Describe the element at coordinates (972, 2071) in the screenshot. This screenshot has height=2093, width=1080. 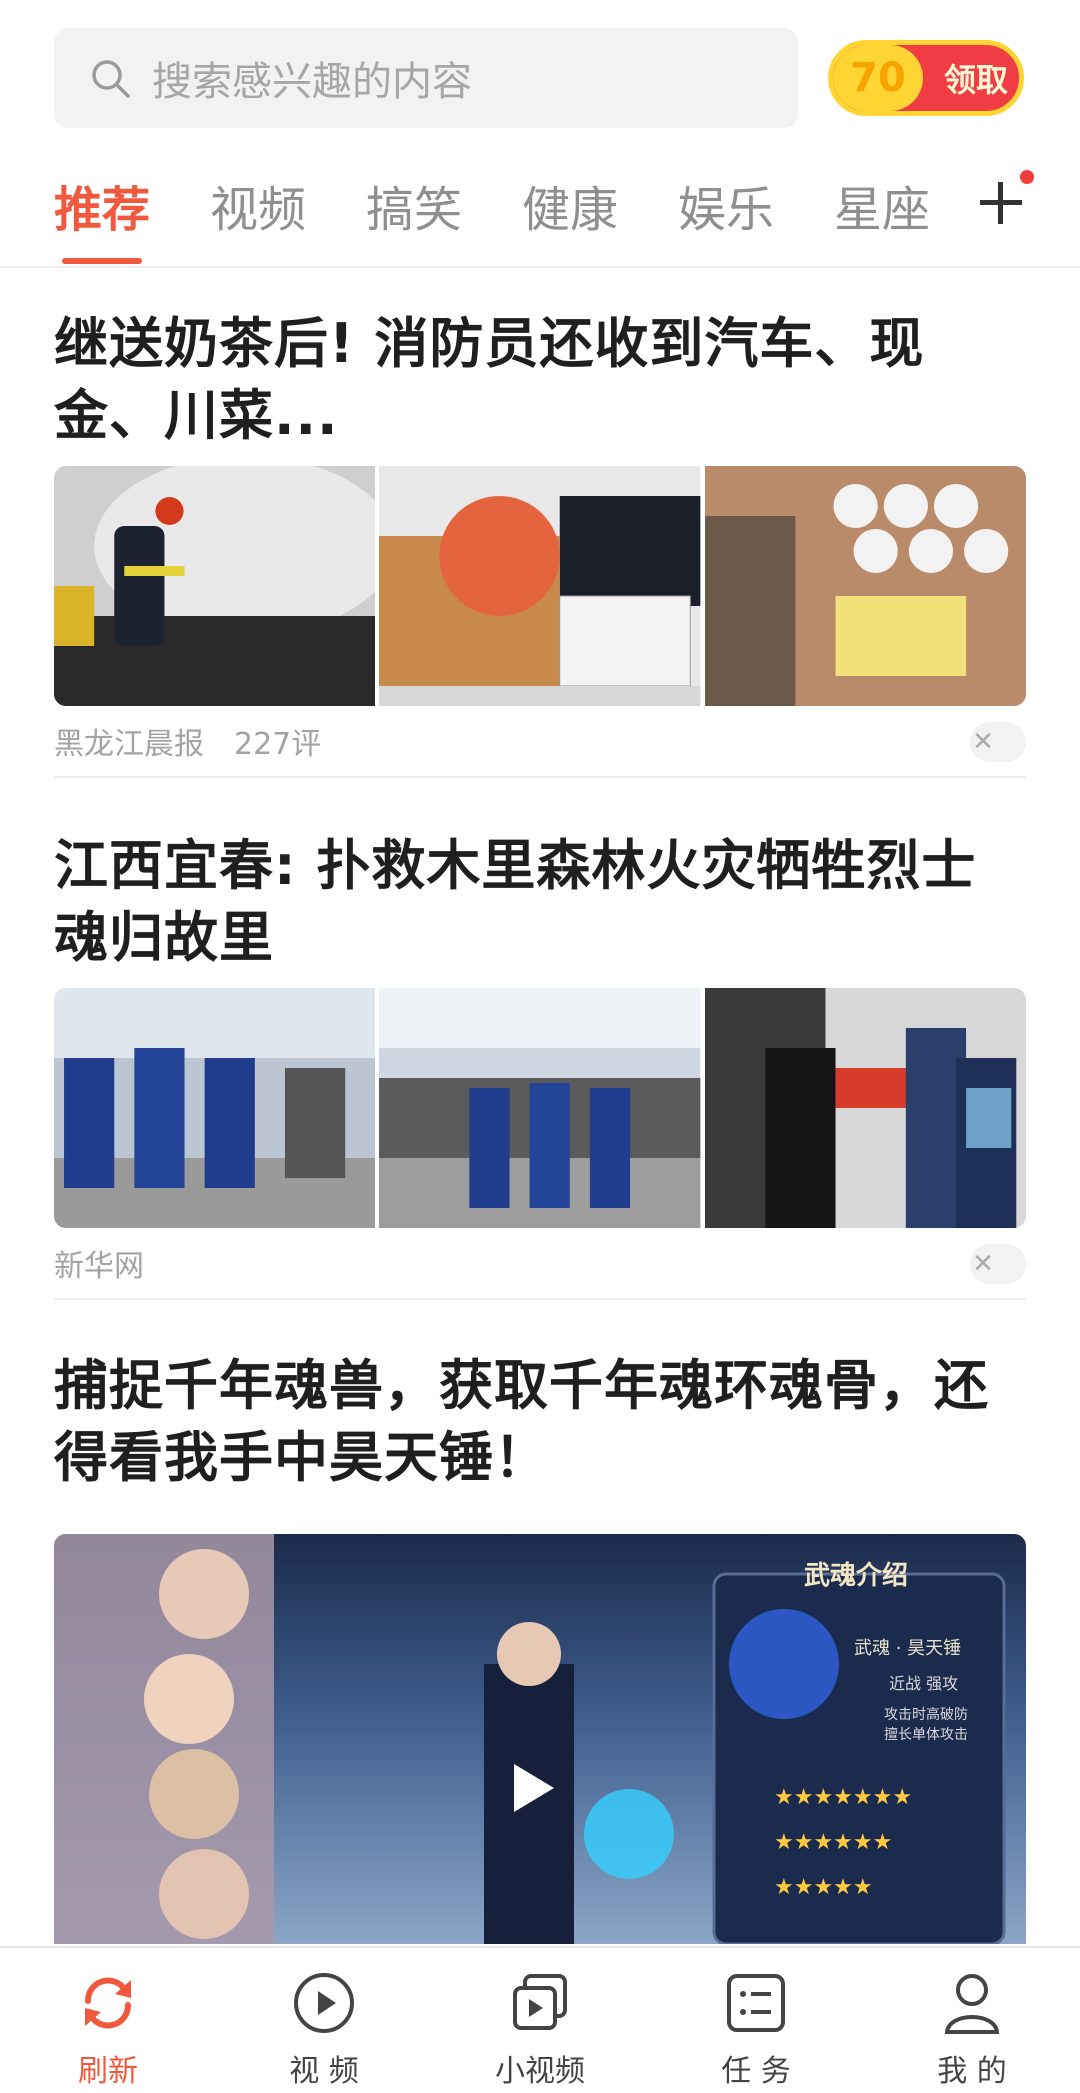
I see `nav-label: 我 的` at that location.